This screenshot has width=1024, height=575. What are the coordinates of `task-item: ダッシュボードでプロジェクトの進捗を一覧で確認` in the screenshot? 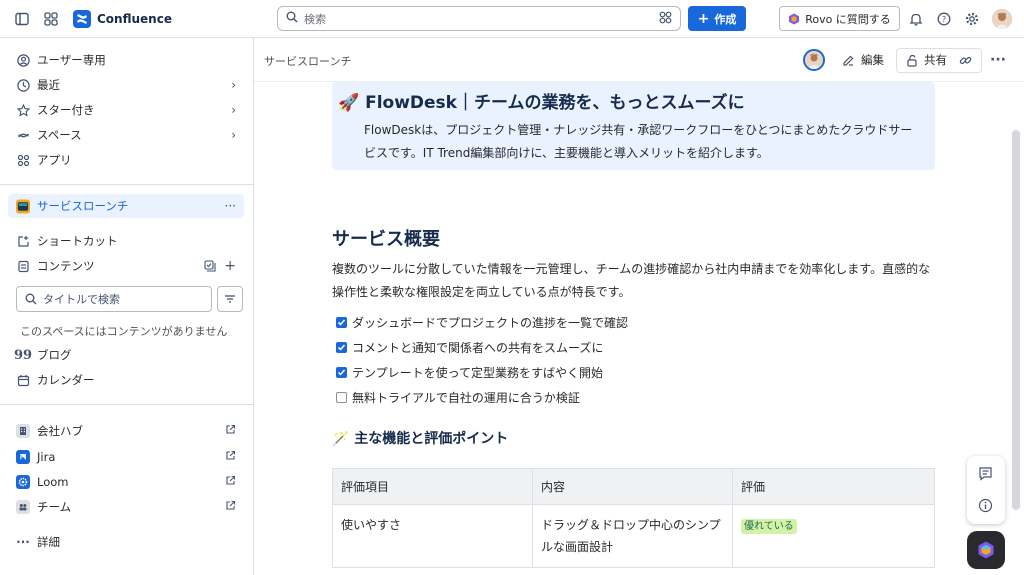 It's located at (482, 322).